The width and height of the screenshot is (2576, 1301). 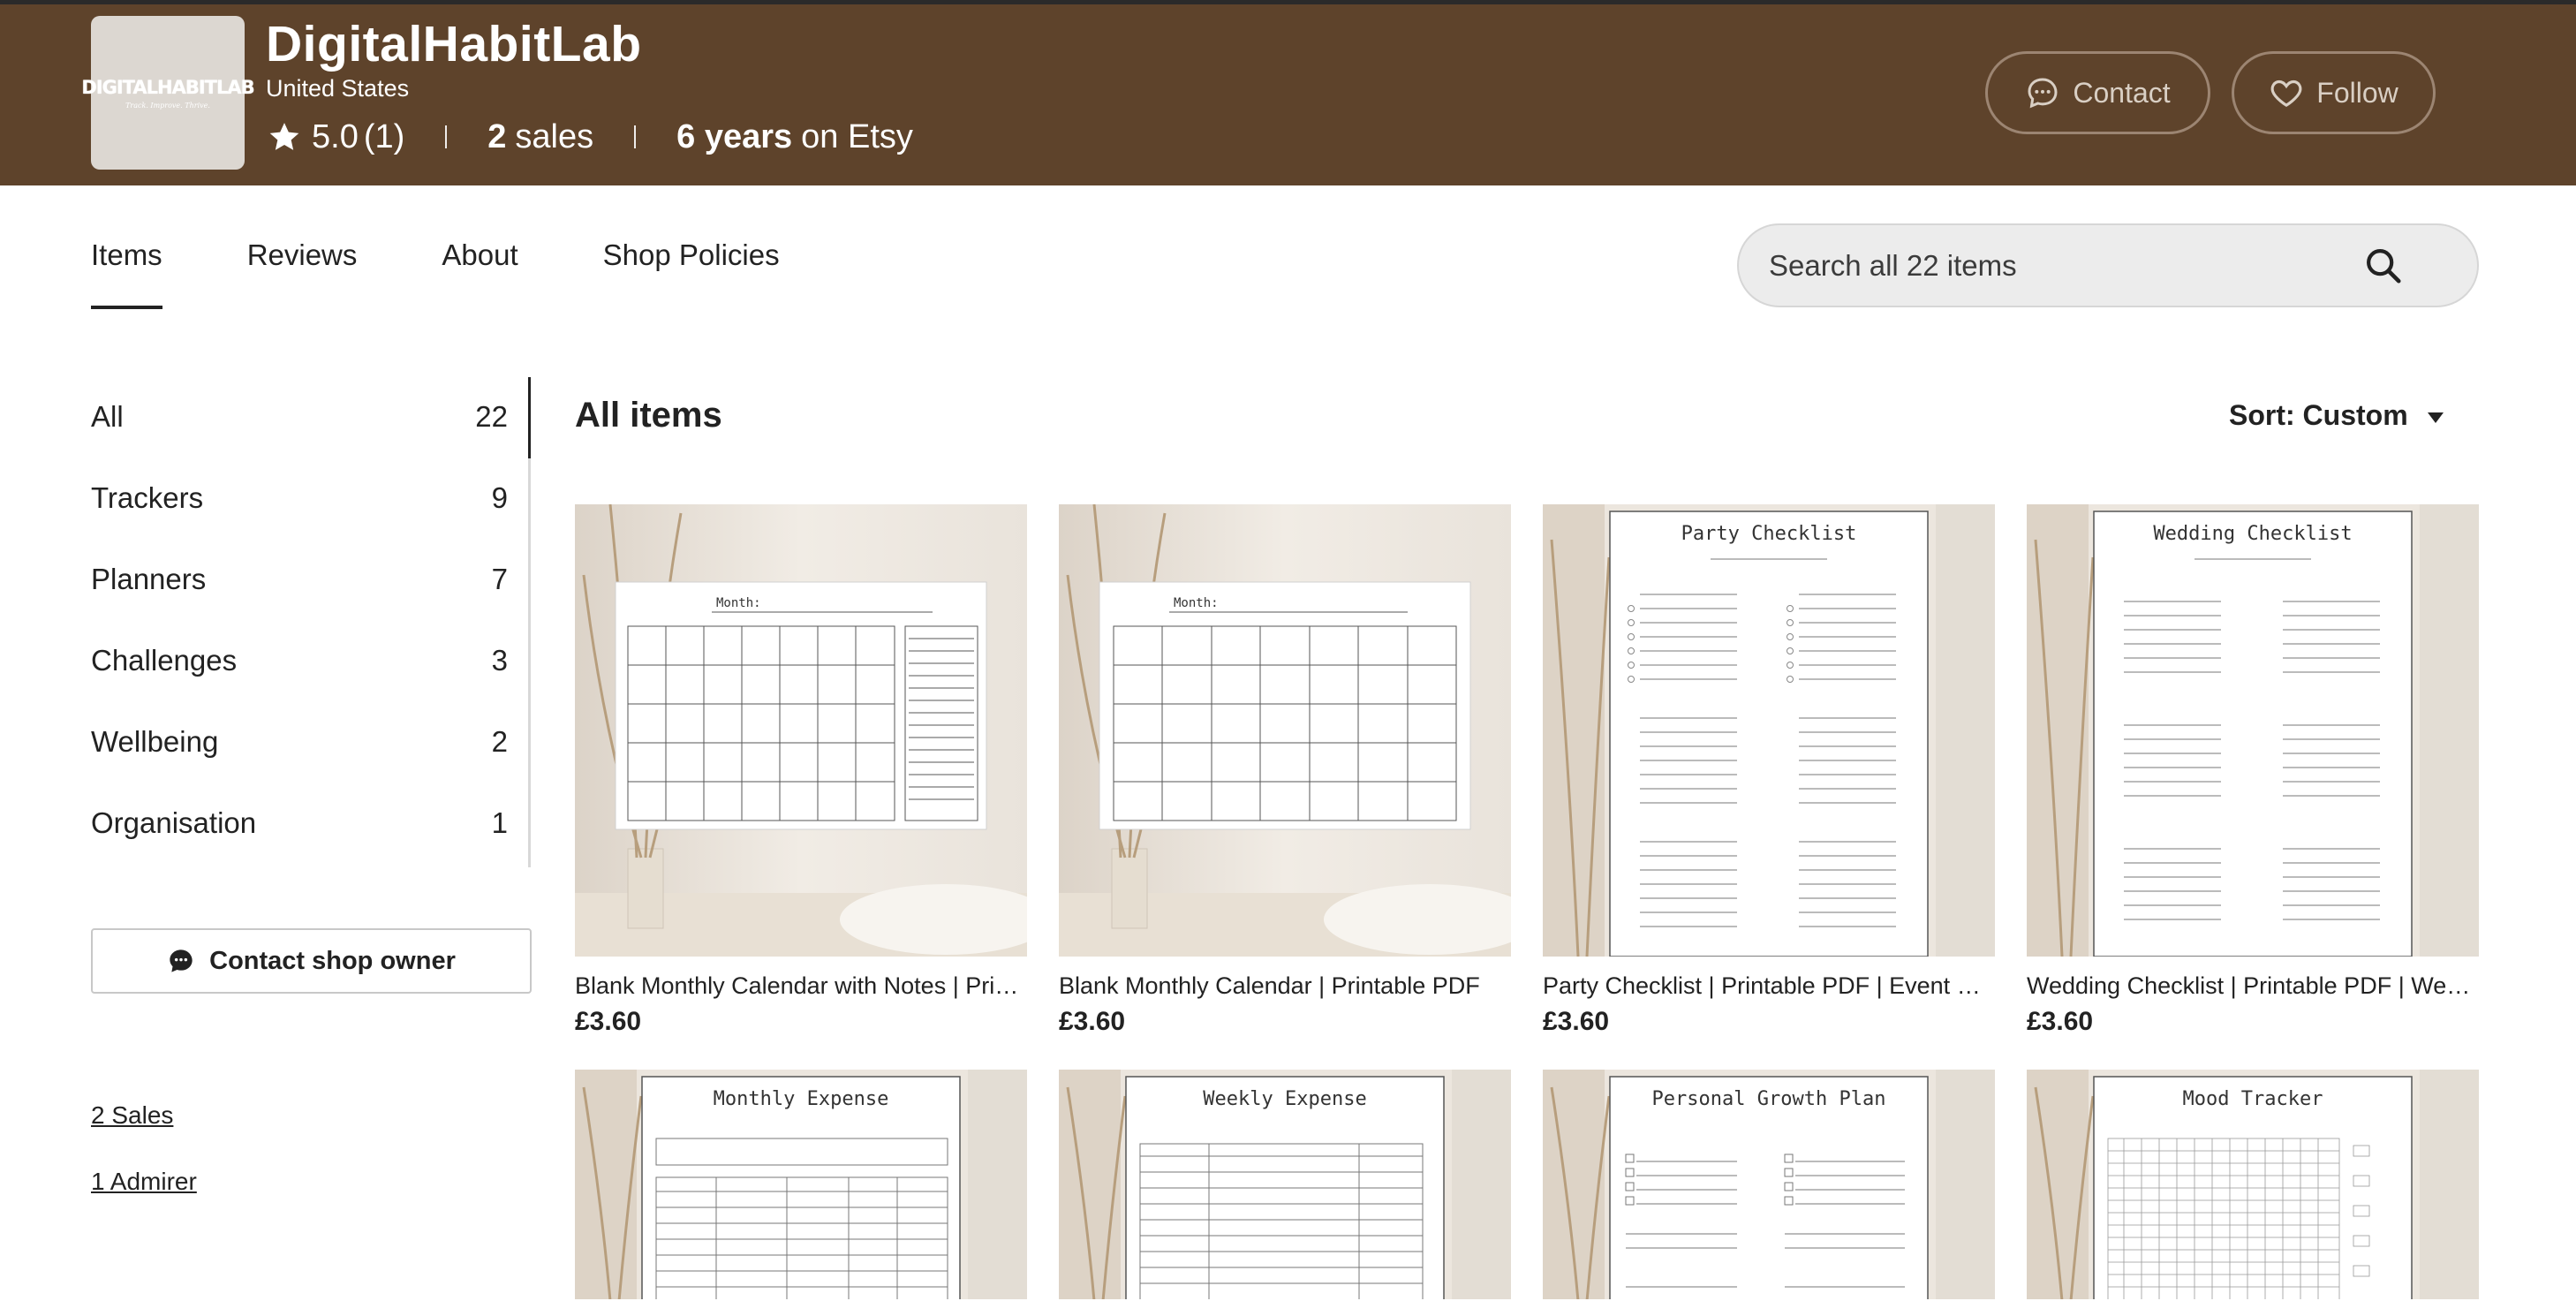 I want to click on listing-image: Weekly Expense, so click(x=1285, y=1184).